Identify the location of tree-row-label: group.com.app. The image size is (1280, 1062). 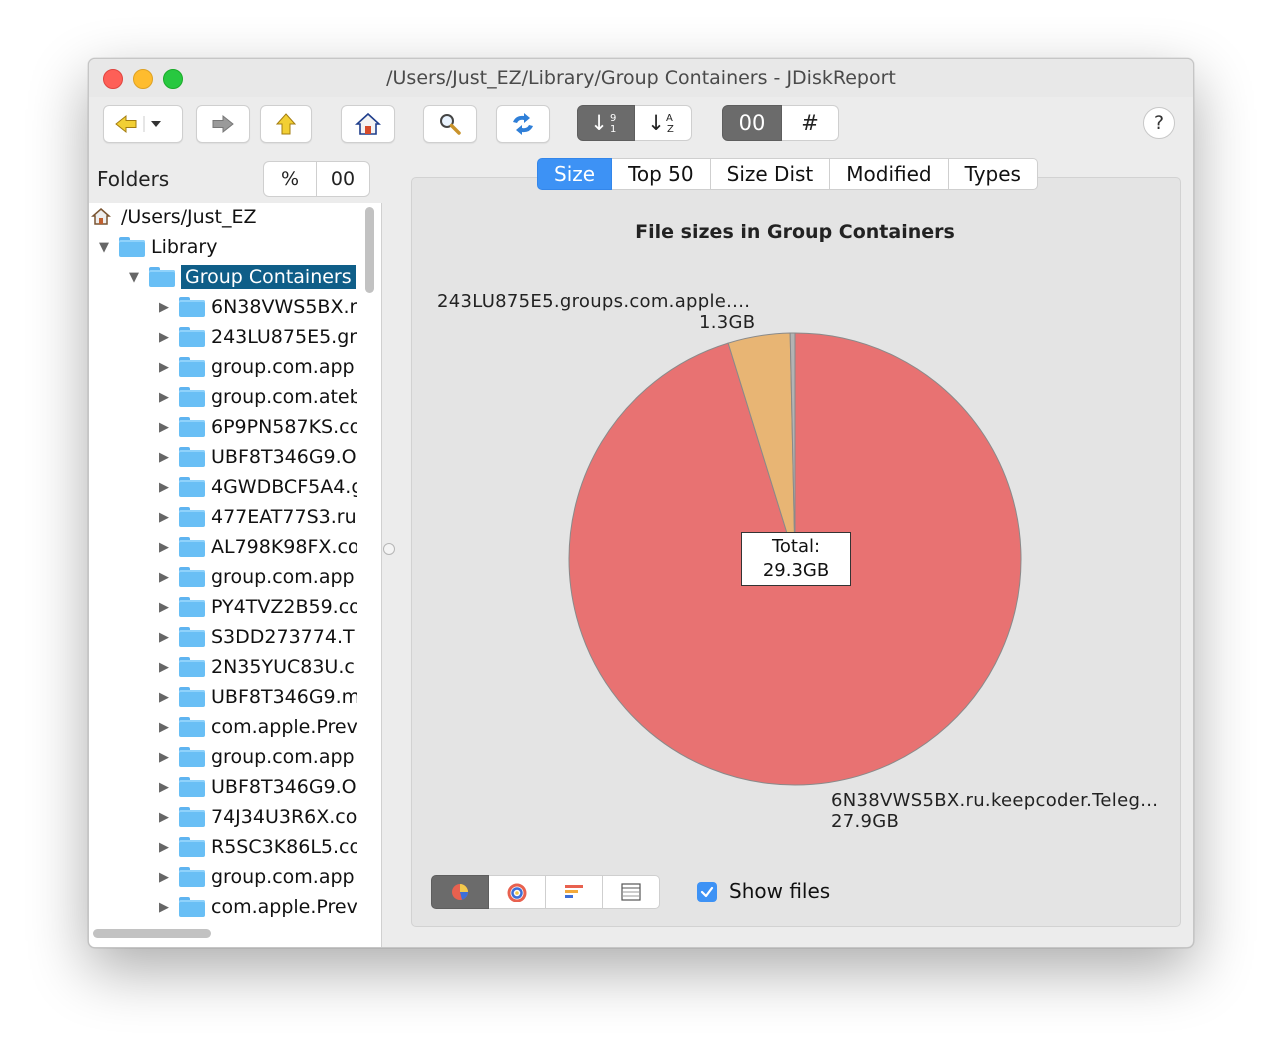
(283, 757).